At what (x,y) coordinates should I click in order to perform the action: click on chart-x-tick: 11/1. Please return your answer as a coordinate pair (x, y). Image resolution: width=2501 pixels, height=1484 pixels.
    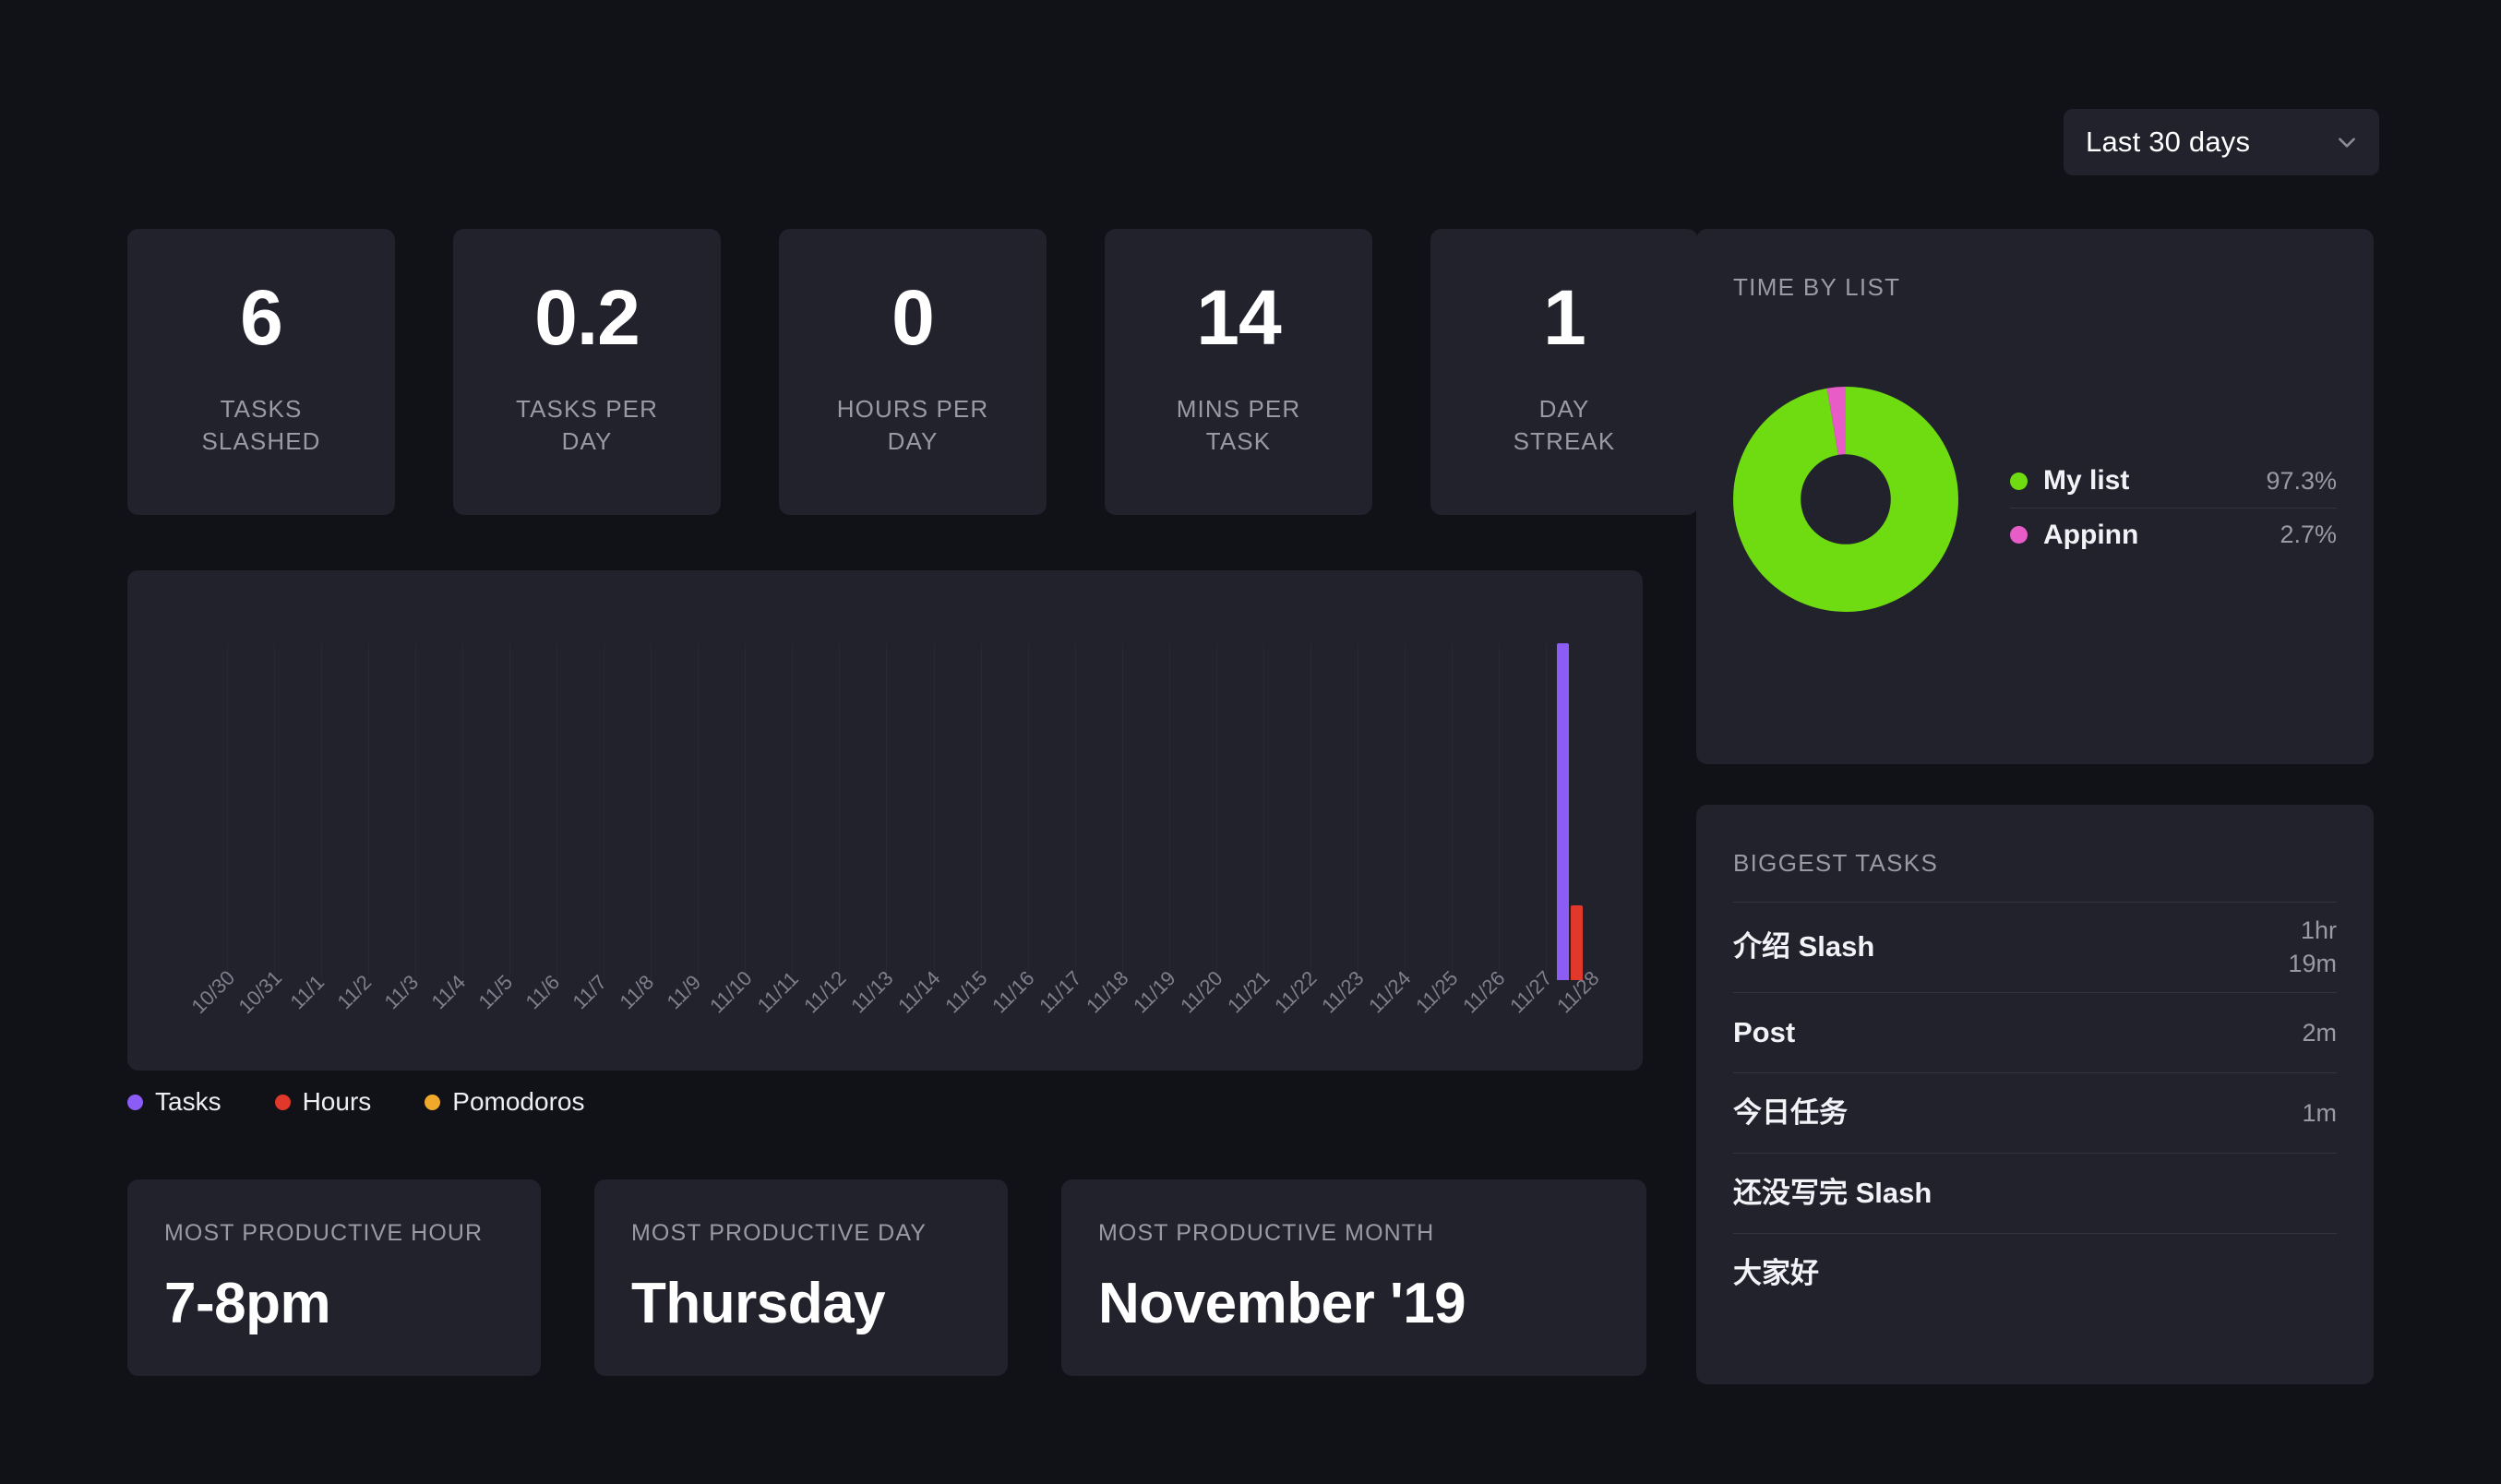
    Looking at the image, I should click on (302, 1008).